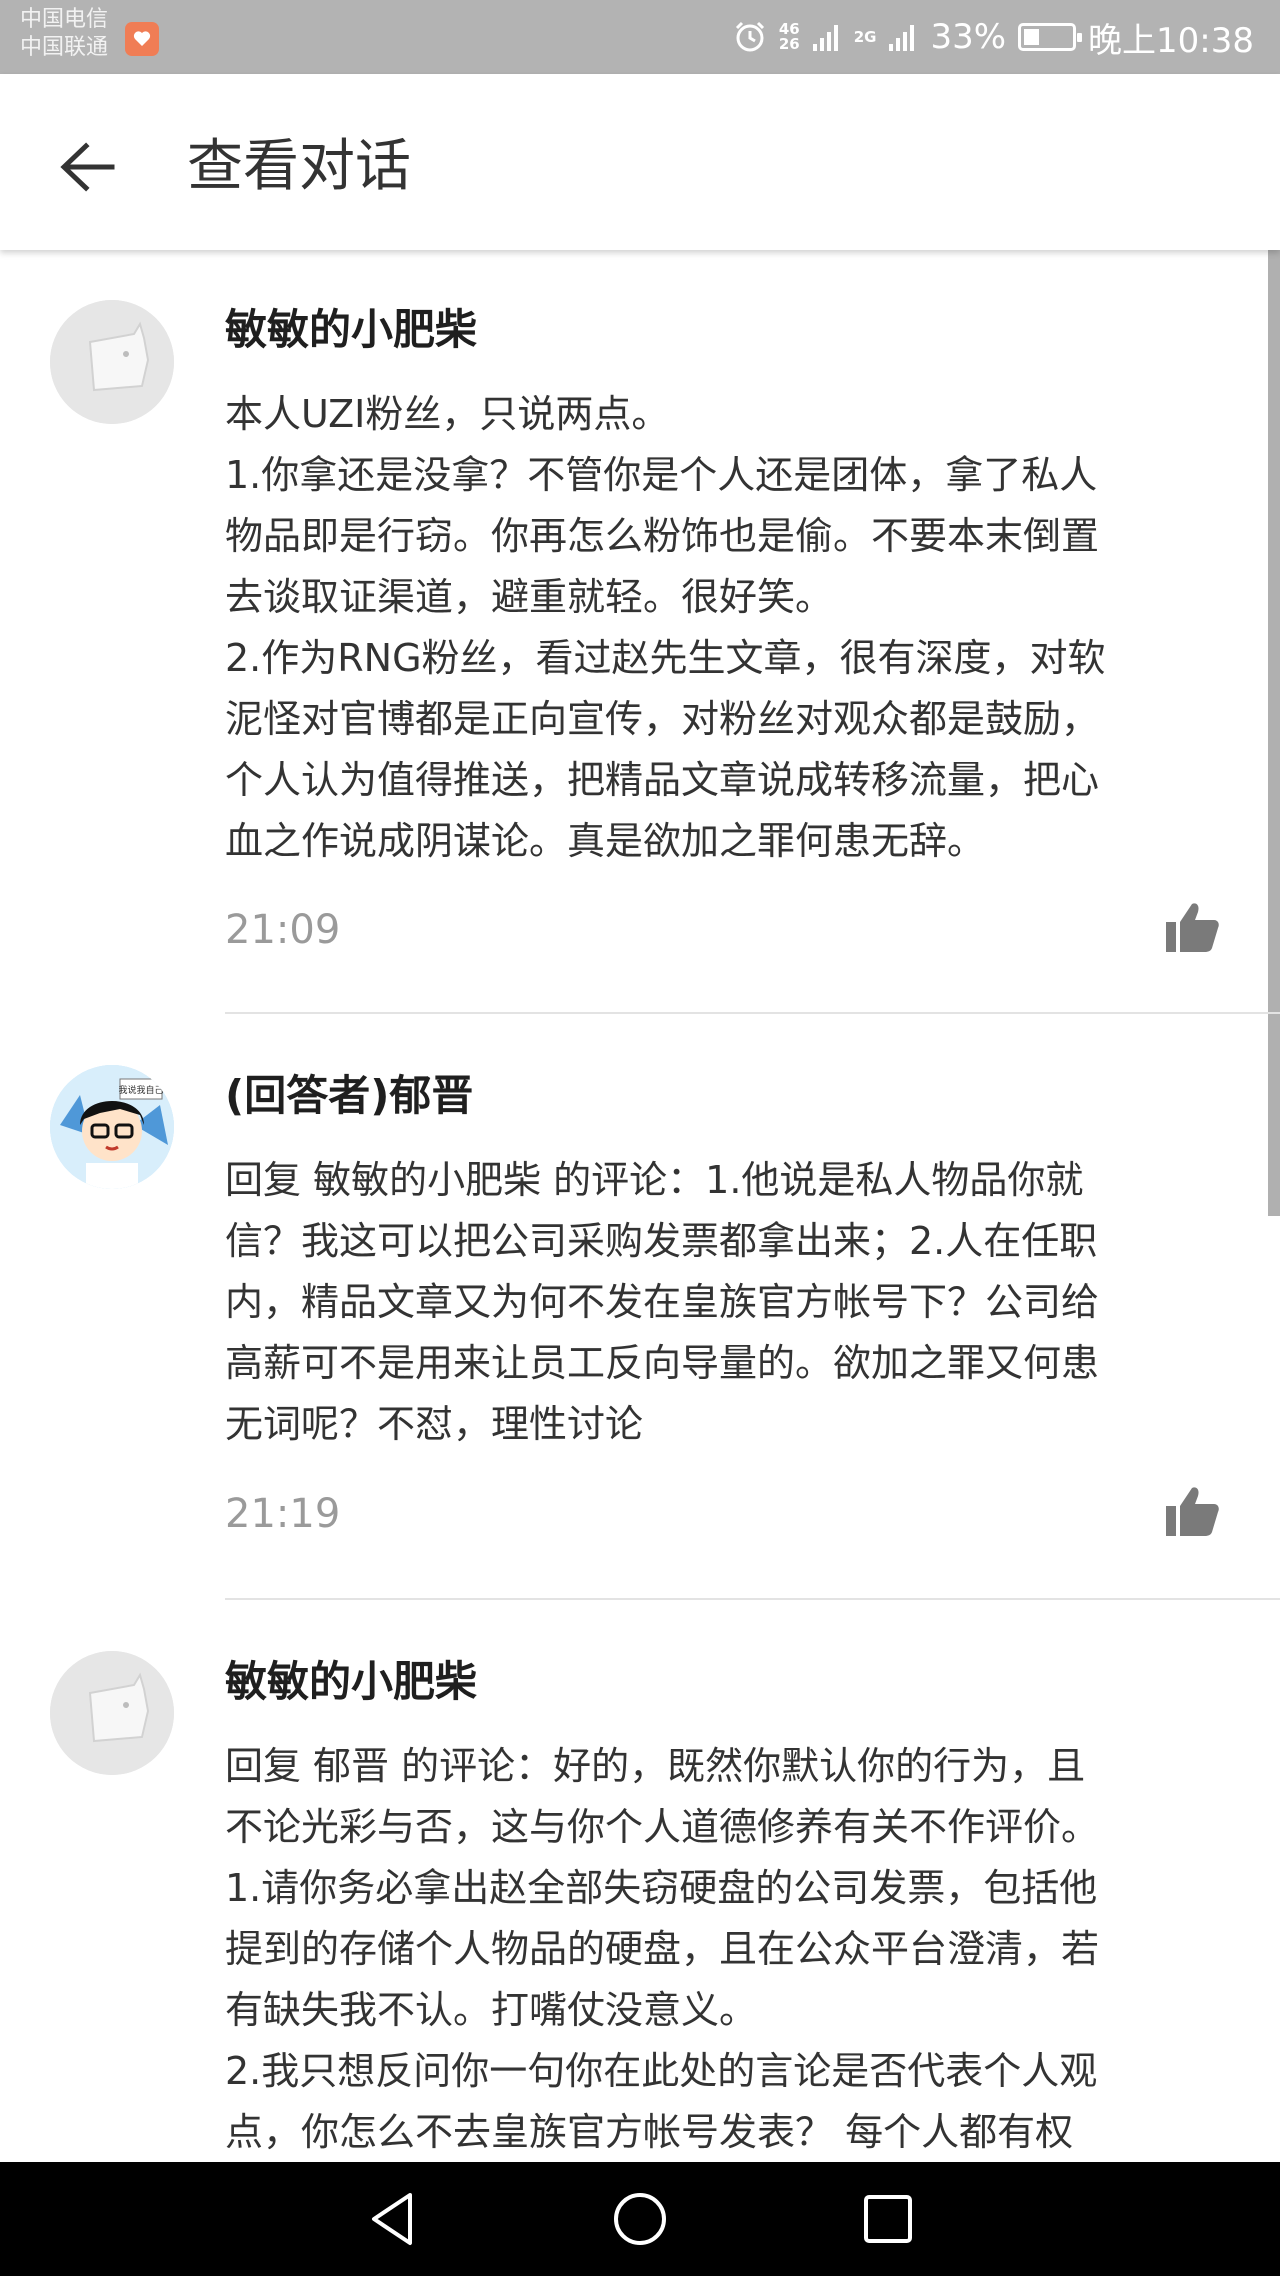 This screenshot has width=1280, height=2276. I want to click on nav-recents-button, so click(888, 2219).